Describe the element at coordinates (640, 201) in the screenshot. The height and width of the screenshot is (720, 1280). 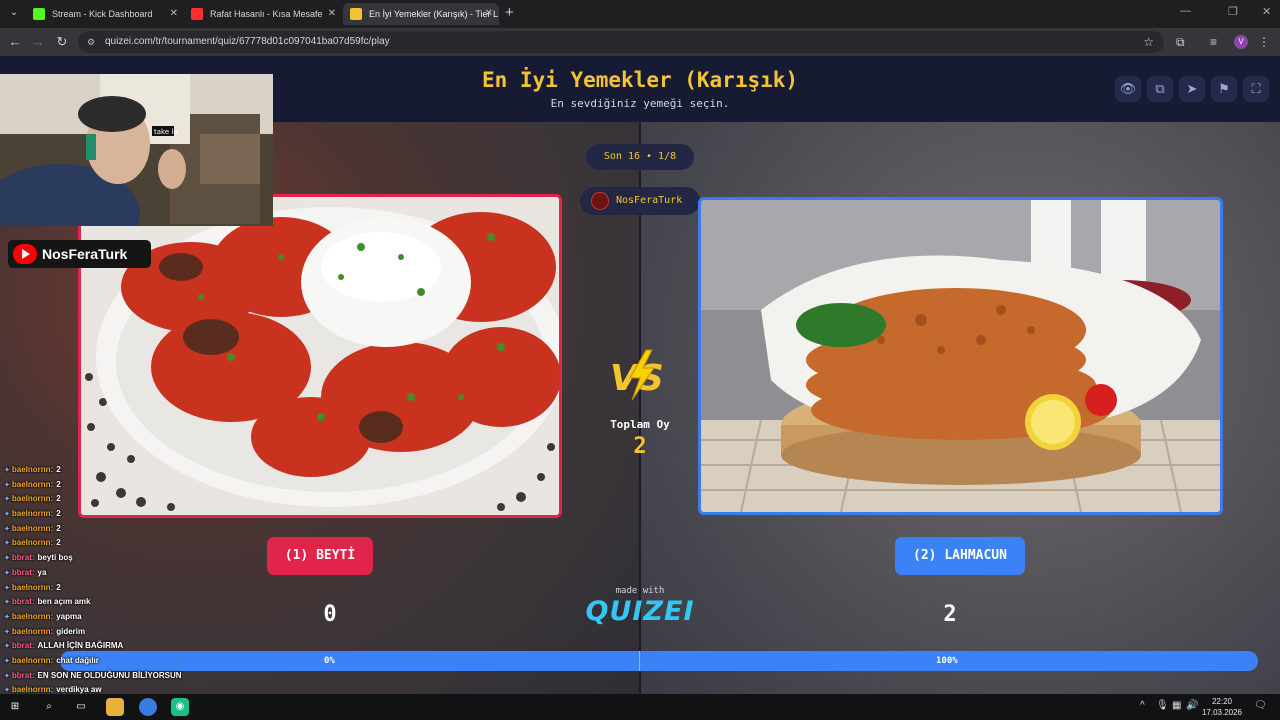
I see `streamer-badge: NosFeraTurk` at that location.